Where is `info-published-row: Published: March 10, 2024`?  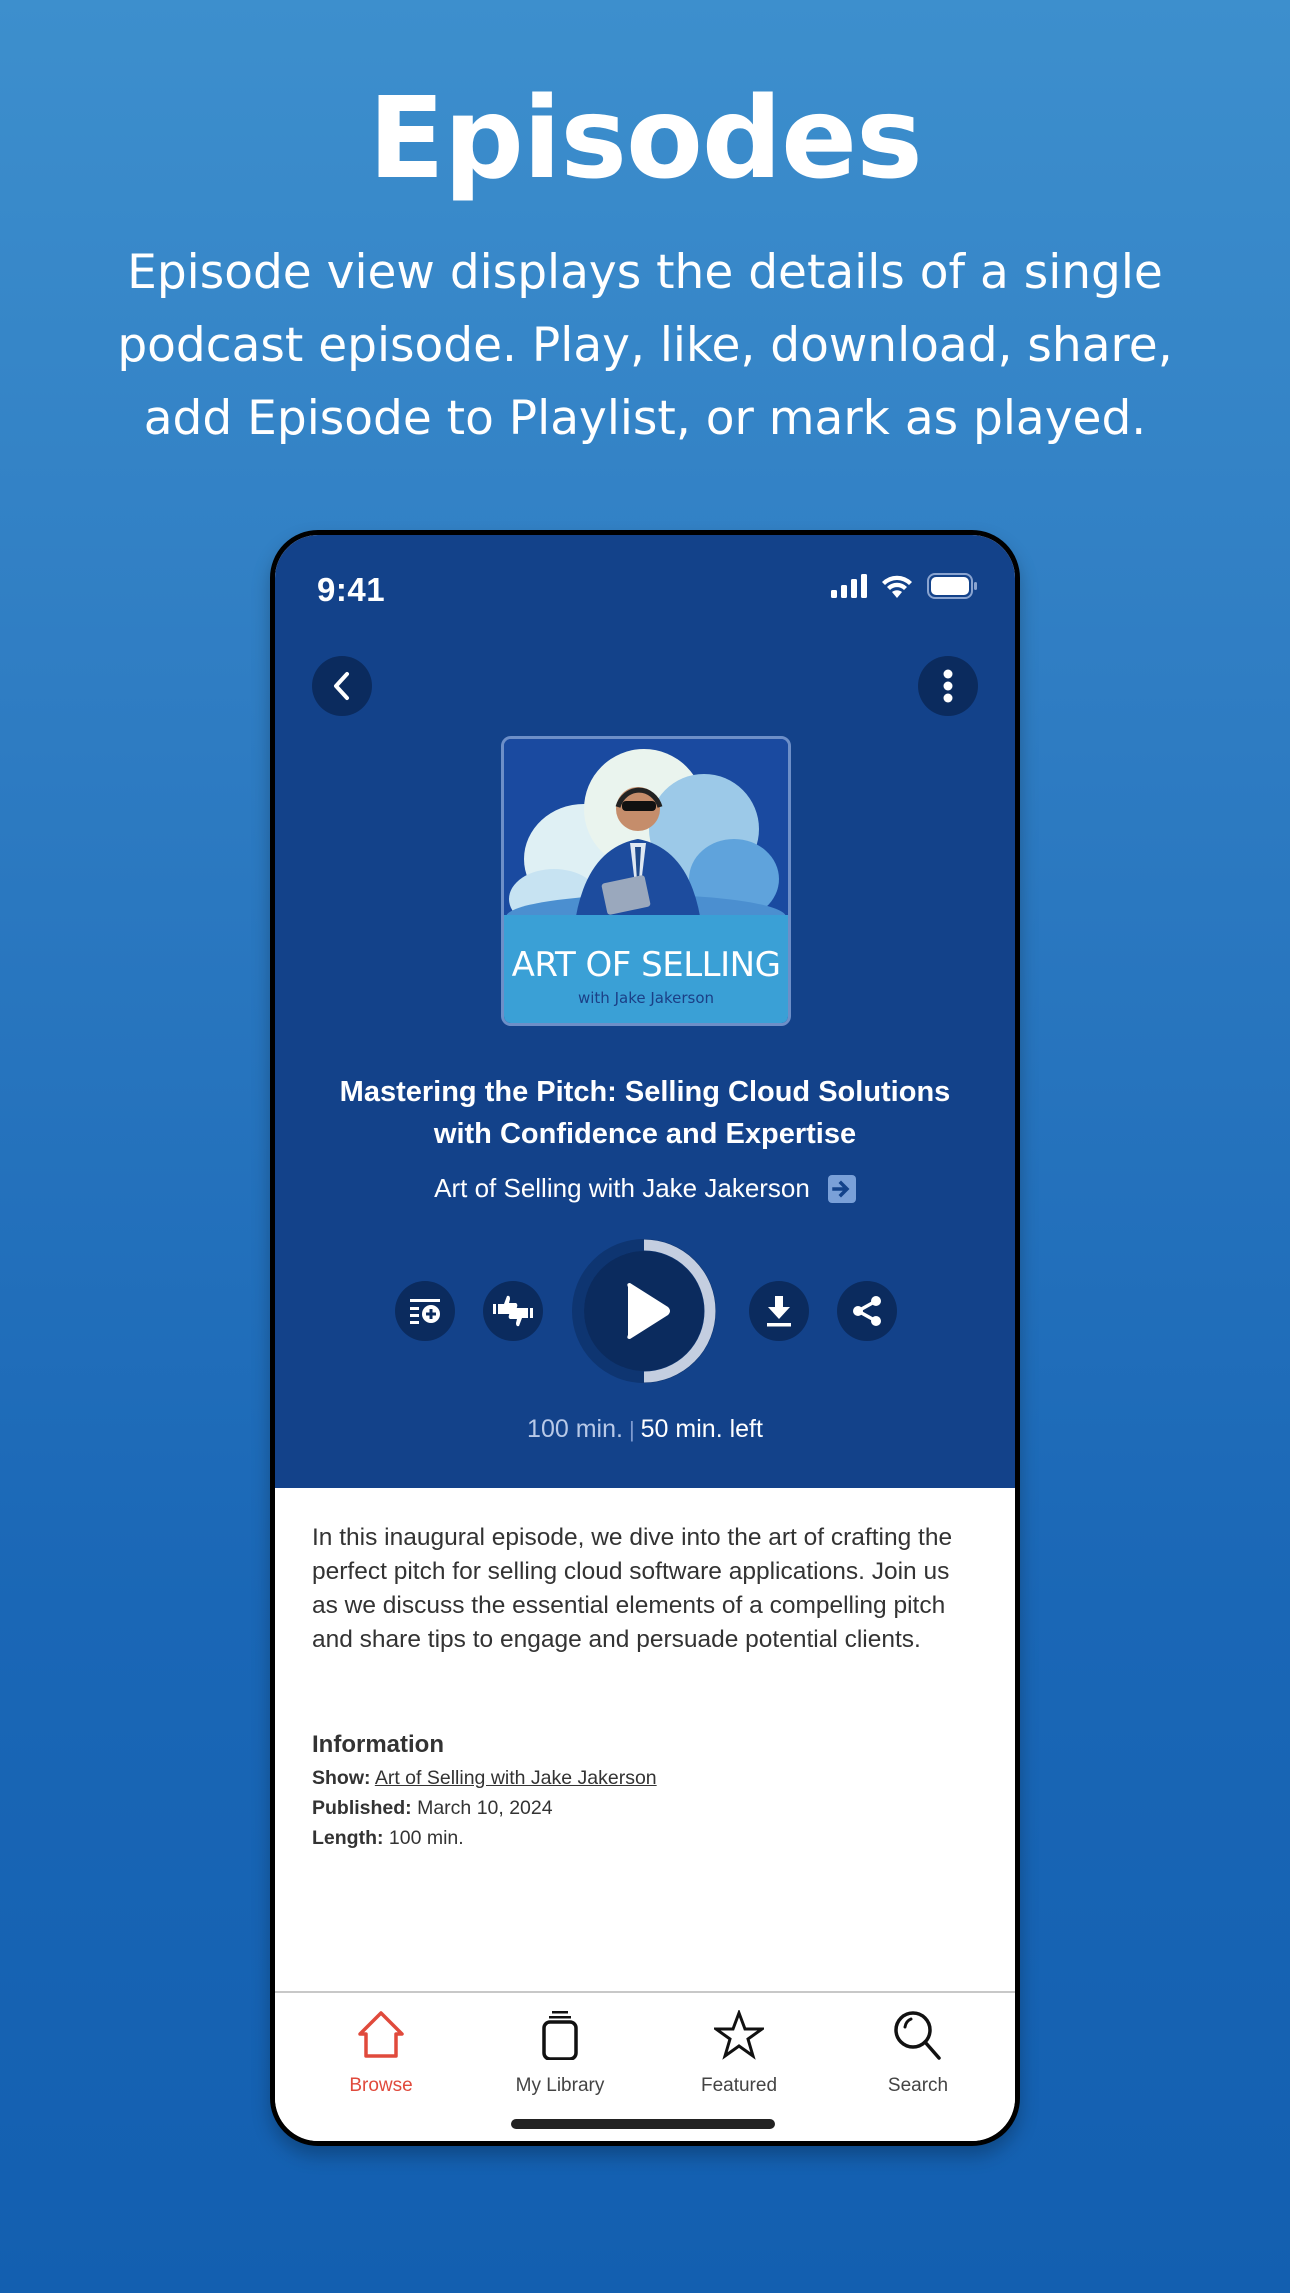 info-published-row: Published: March 10, 2024 is located at coordinates (484, 1808).